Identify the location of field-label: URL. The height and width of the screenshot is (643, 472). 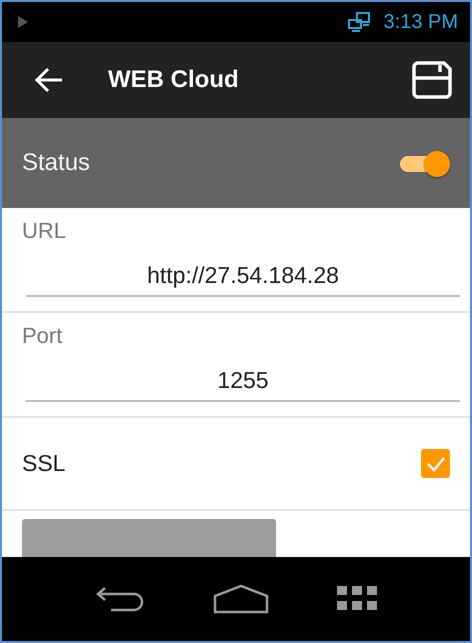
(45, 231).